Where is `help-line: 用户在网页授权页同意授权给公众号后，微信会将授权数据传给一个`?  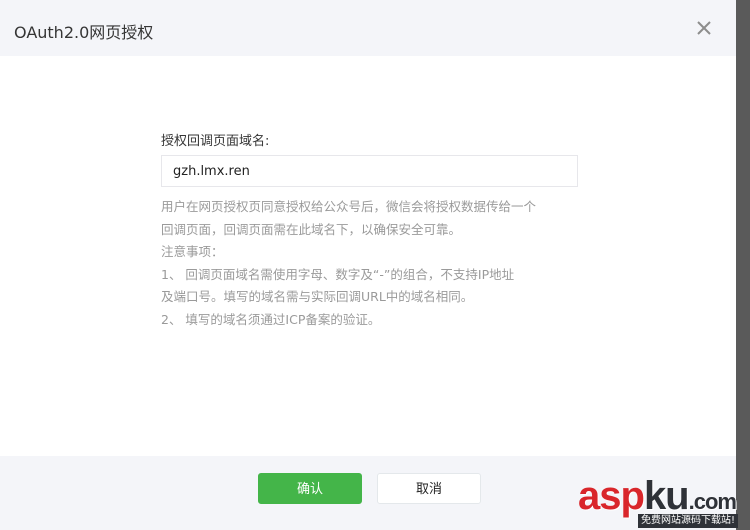 help-line: 用户在网页授权页同意授权给公众号后，微信会将授权数据传给一个 is located at coordinates (349, 206).